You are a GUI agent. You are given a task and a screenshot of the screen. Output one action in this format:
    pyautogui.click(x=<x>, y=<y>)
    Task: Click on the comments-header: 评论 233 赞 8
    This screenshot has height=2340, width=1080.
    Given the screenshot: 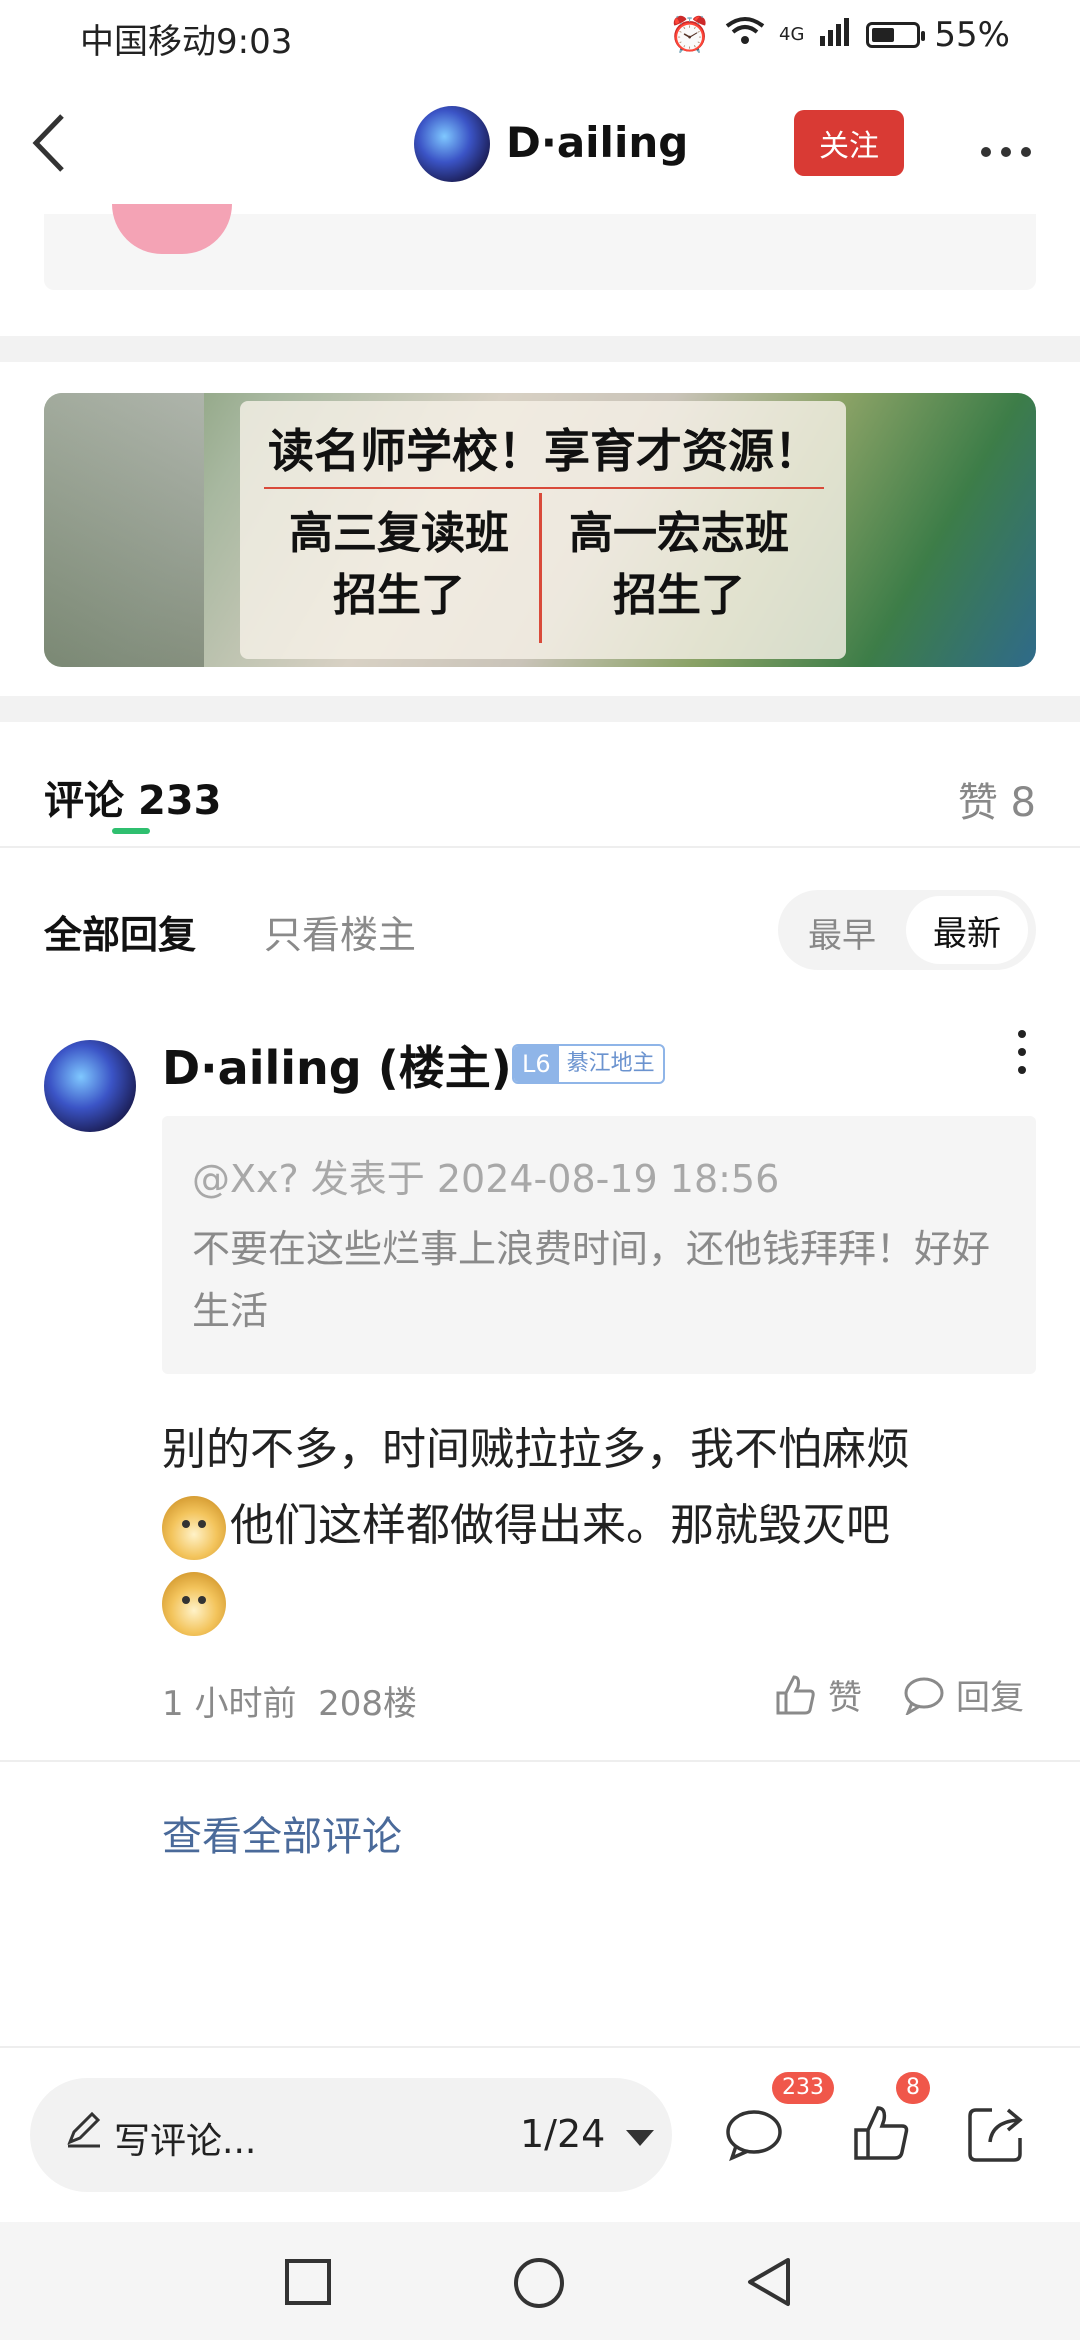 What is the action you would take?
    pyautogui.click(x=540, y=786)
    